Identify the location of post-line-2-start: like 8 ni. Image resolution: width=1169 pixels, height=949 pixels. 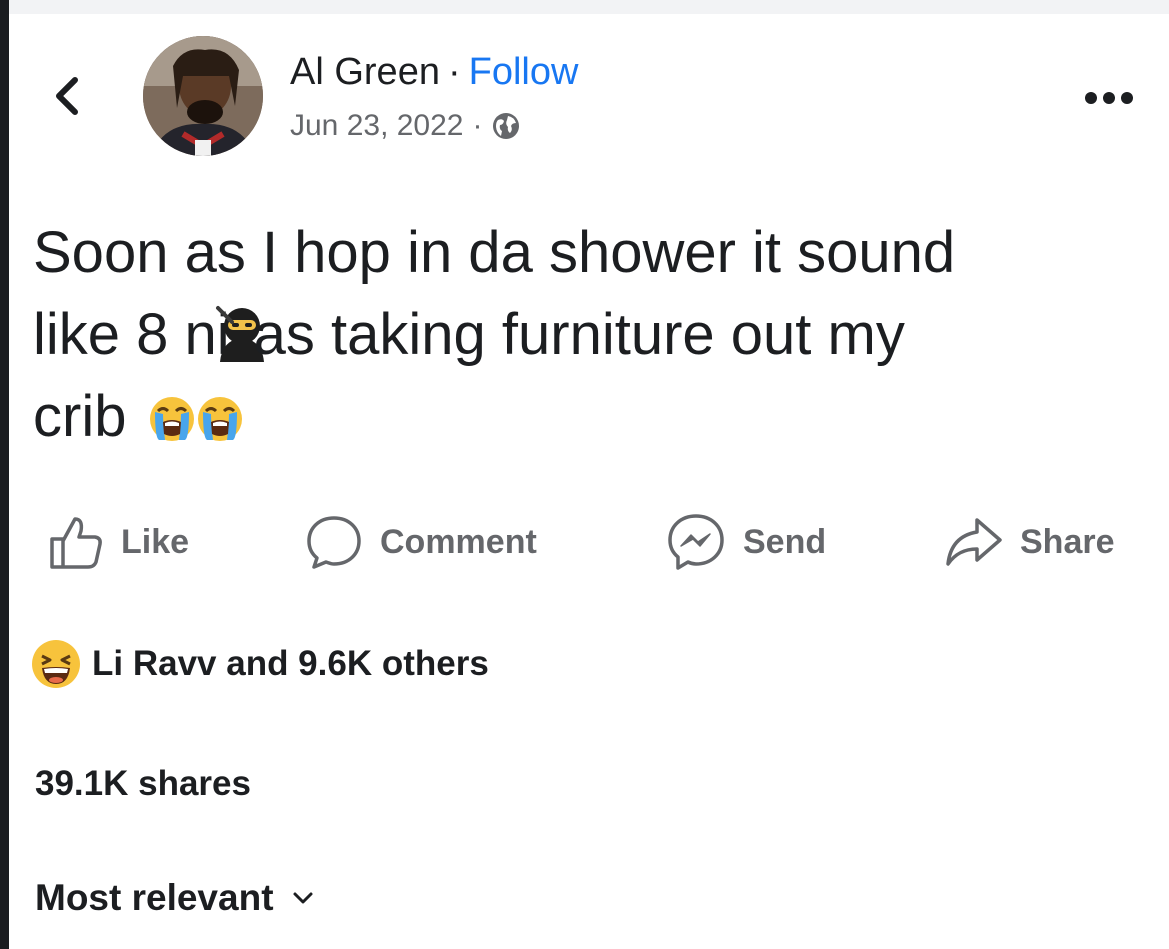
(131, 334).